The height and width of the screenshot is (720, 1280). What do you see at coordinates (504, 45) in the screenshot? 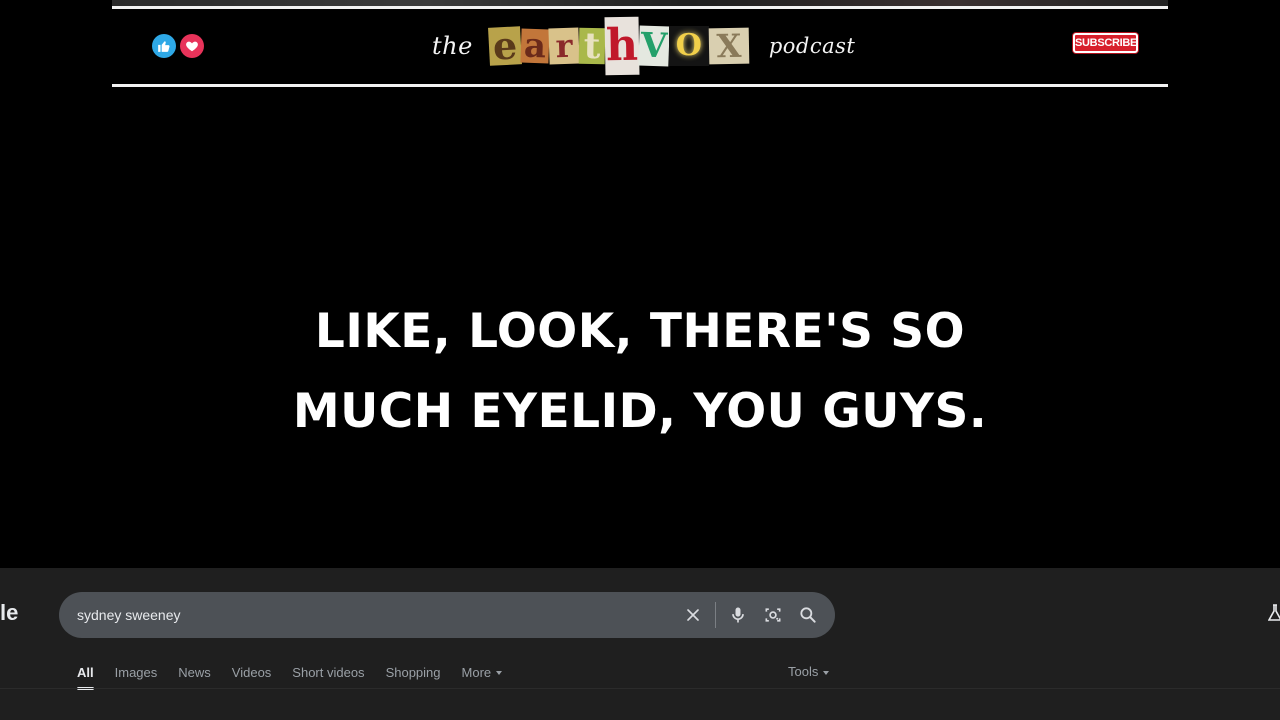
I see `logo-letter: e` at bounding box center [504, 45].